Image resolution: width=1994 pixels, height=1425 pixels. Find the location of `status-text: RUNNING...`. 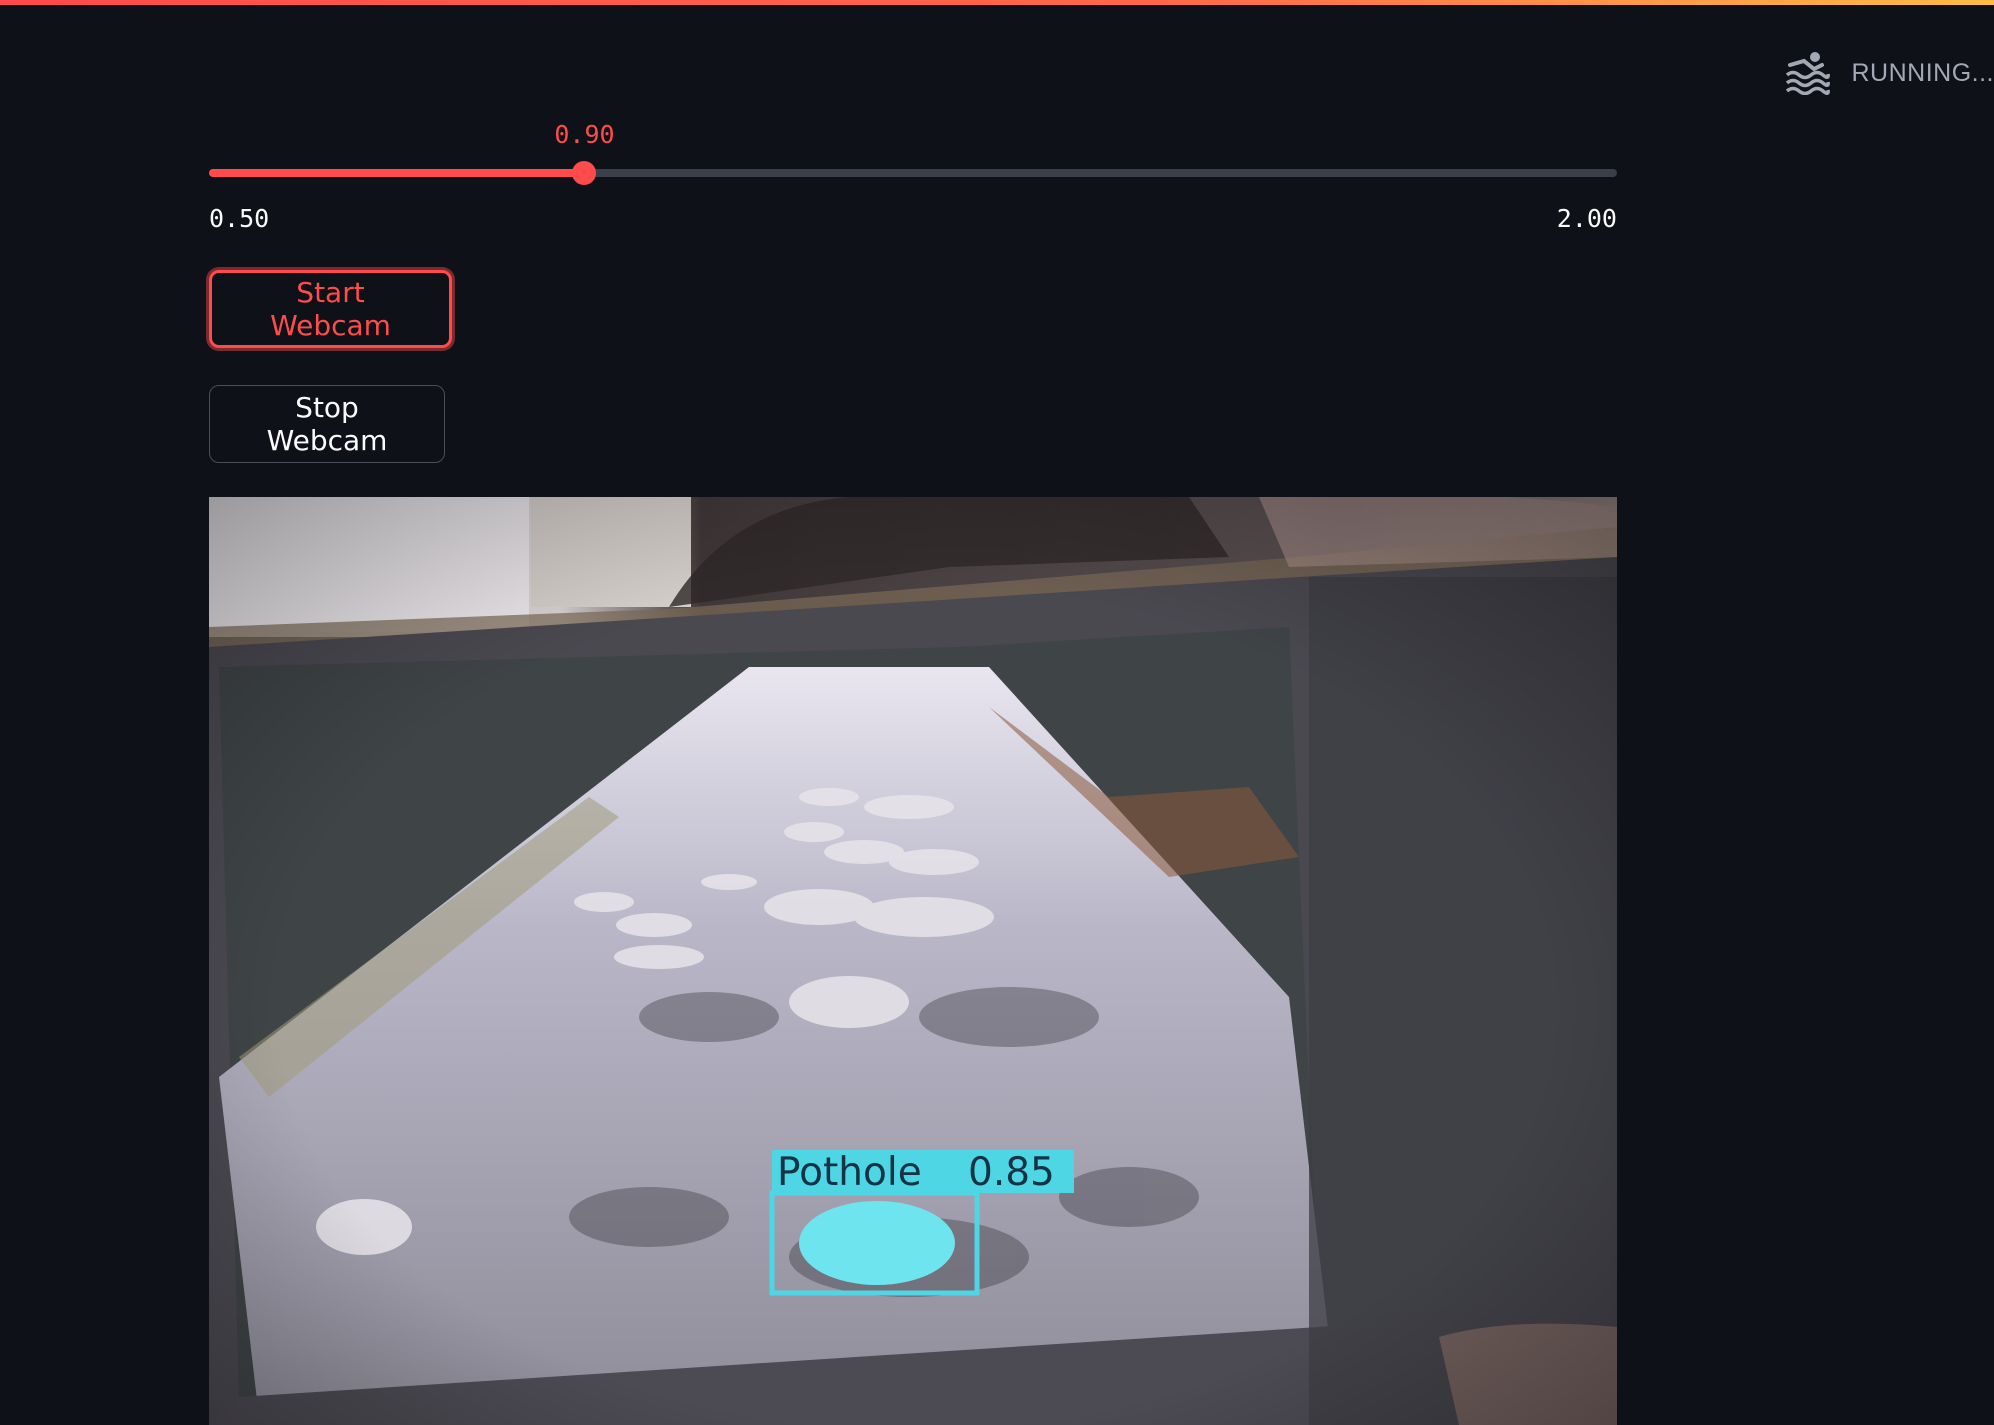

status-text: RUNNING... is located at coordinates (1922, 72).